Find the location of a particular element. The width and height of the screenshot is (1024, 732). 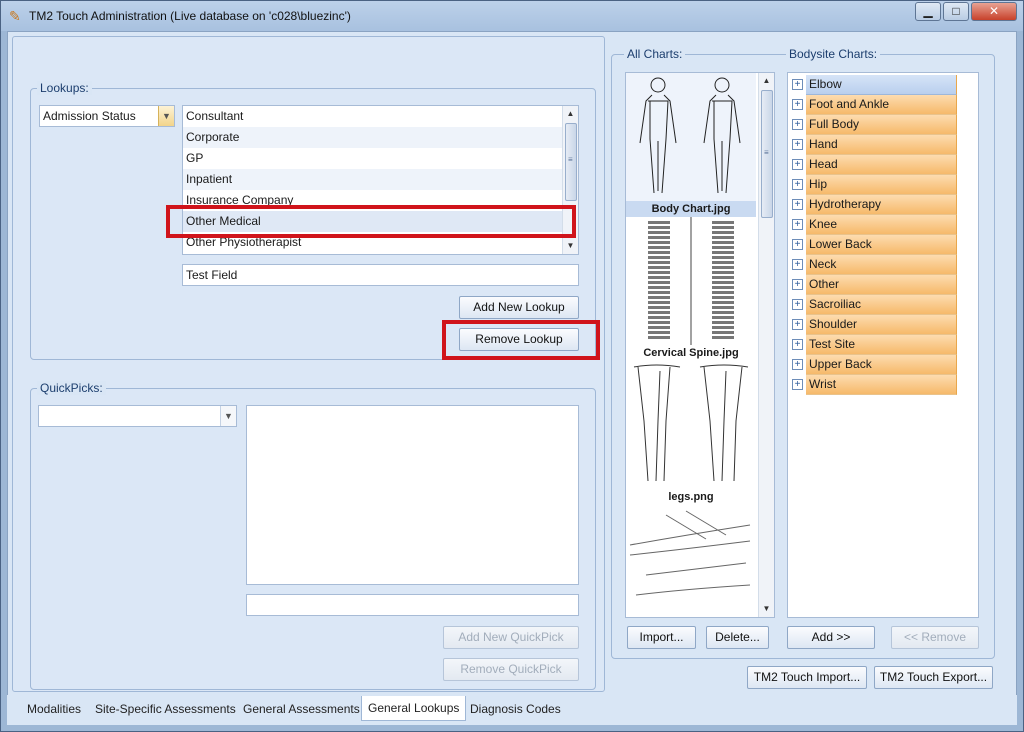

bodysite-tree-item: + Hand is located at coordinates (874, 145).